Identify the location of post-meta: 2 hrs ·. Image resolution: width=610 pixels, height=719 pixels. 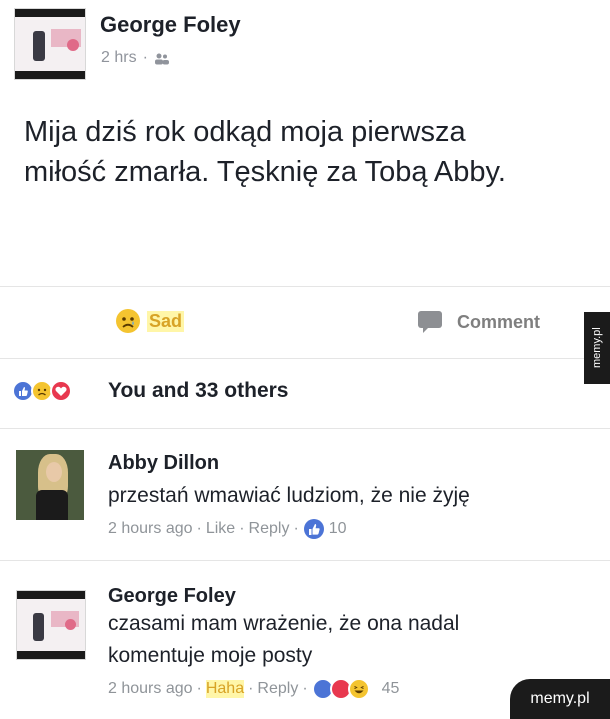
(135, 58).